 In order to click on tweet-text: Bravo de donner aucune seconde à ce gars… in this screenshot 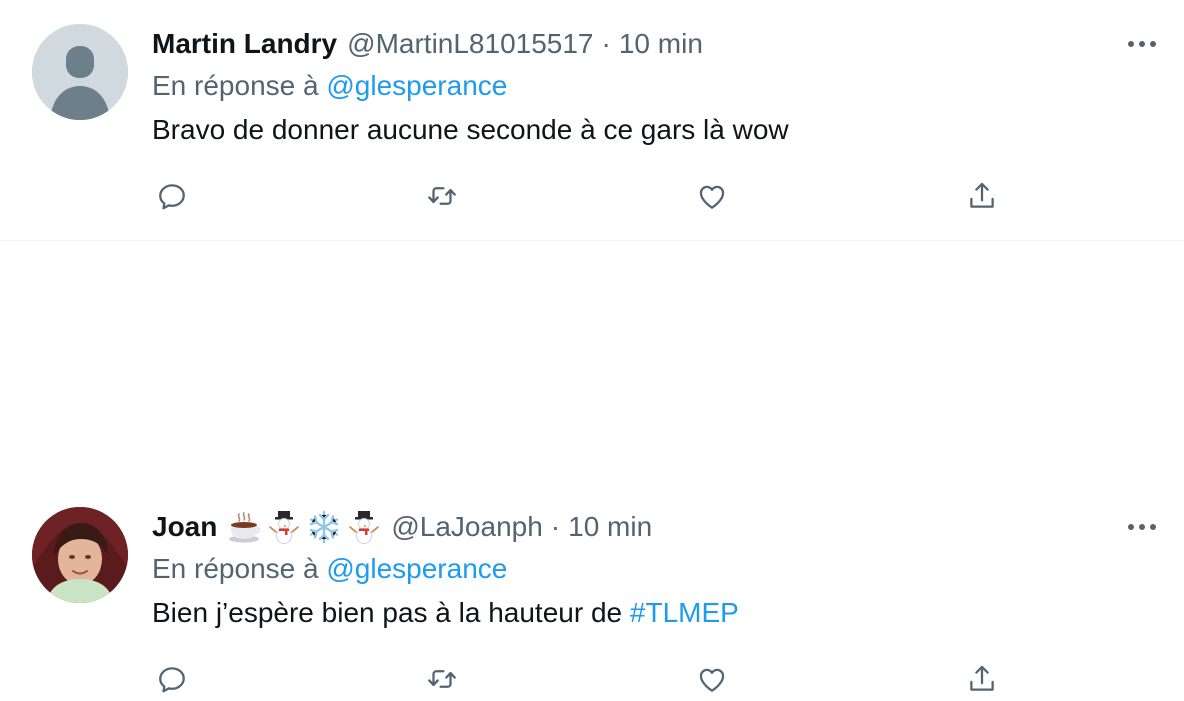, I will do `click(470, 130)`.